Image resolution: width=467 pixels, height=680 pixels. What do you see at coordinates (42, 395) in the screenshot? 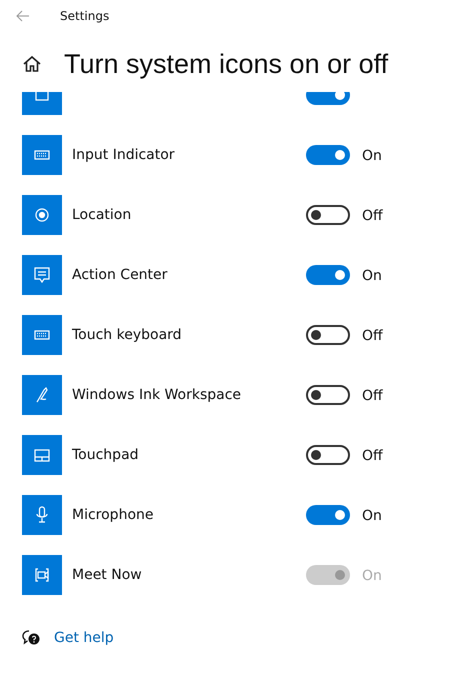
I see `pen-icon` at bounding box center [42, 395].